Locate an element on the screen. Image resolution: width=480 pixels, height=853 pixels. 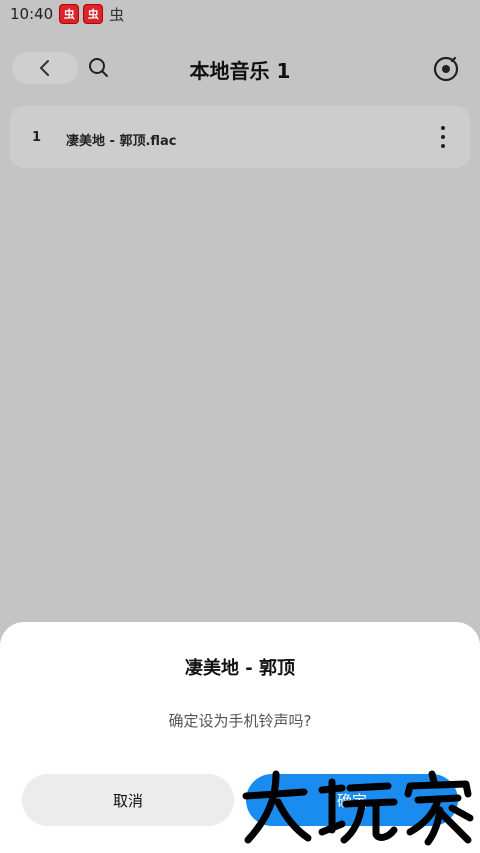
search-button is located at coordinates (99, 68).